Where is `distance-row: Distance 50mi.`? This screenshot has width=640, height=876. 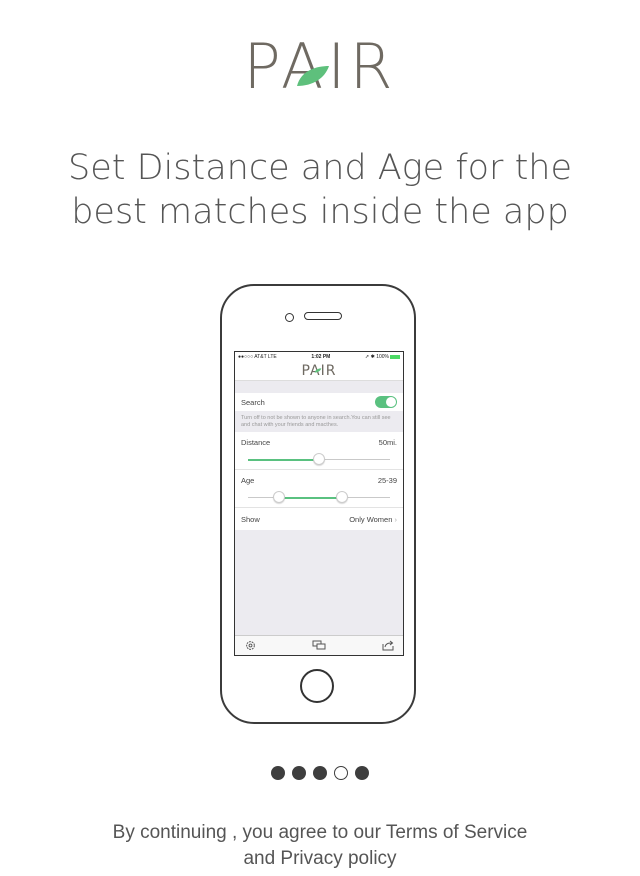
distance-row: Distance 50mi. is located at coordinates (319, 451).